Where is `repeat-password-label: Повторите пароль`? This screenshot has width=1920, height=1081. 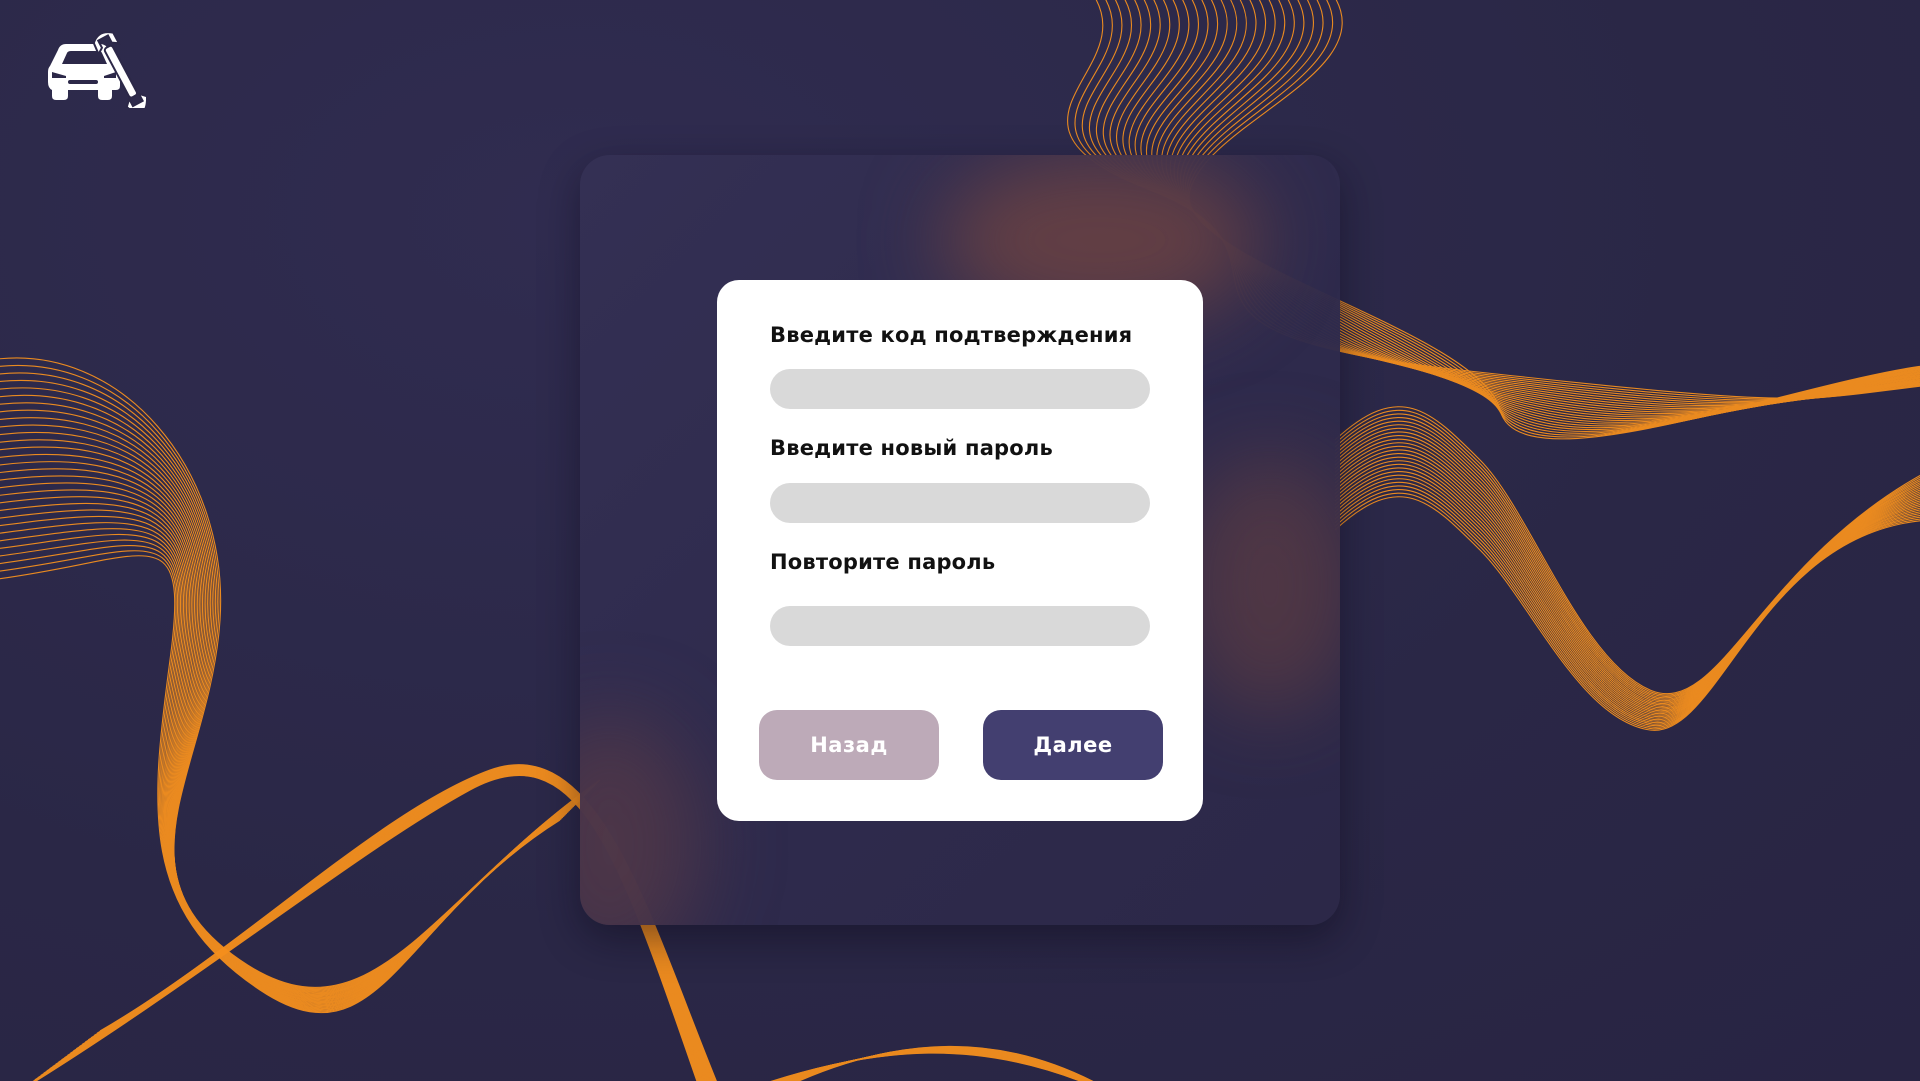 repeat-password-label: Повторите пароль is located at coordinates (883, 562).